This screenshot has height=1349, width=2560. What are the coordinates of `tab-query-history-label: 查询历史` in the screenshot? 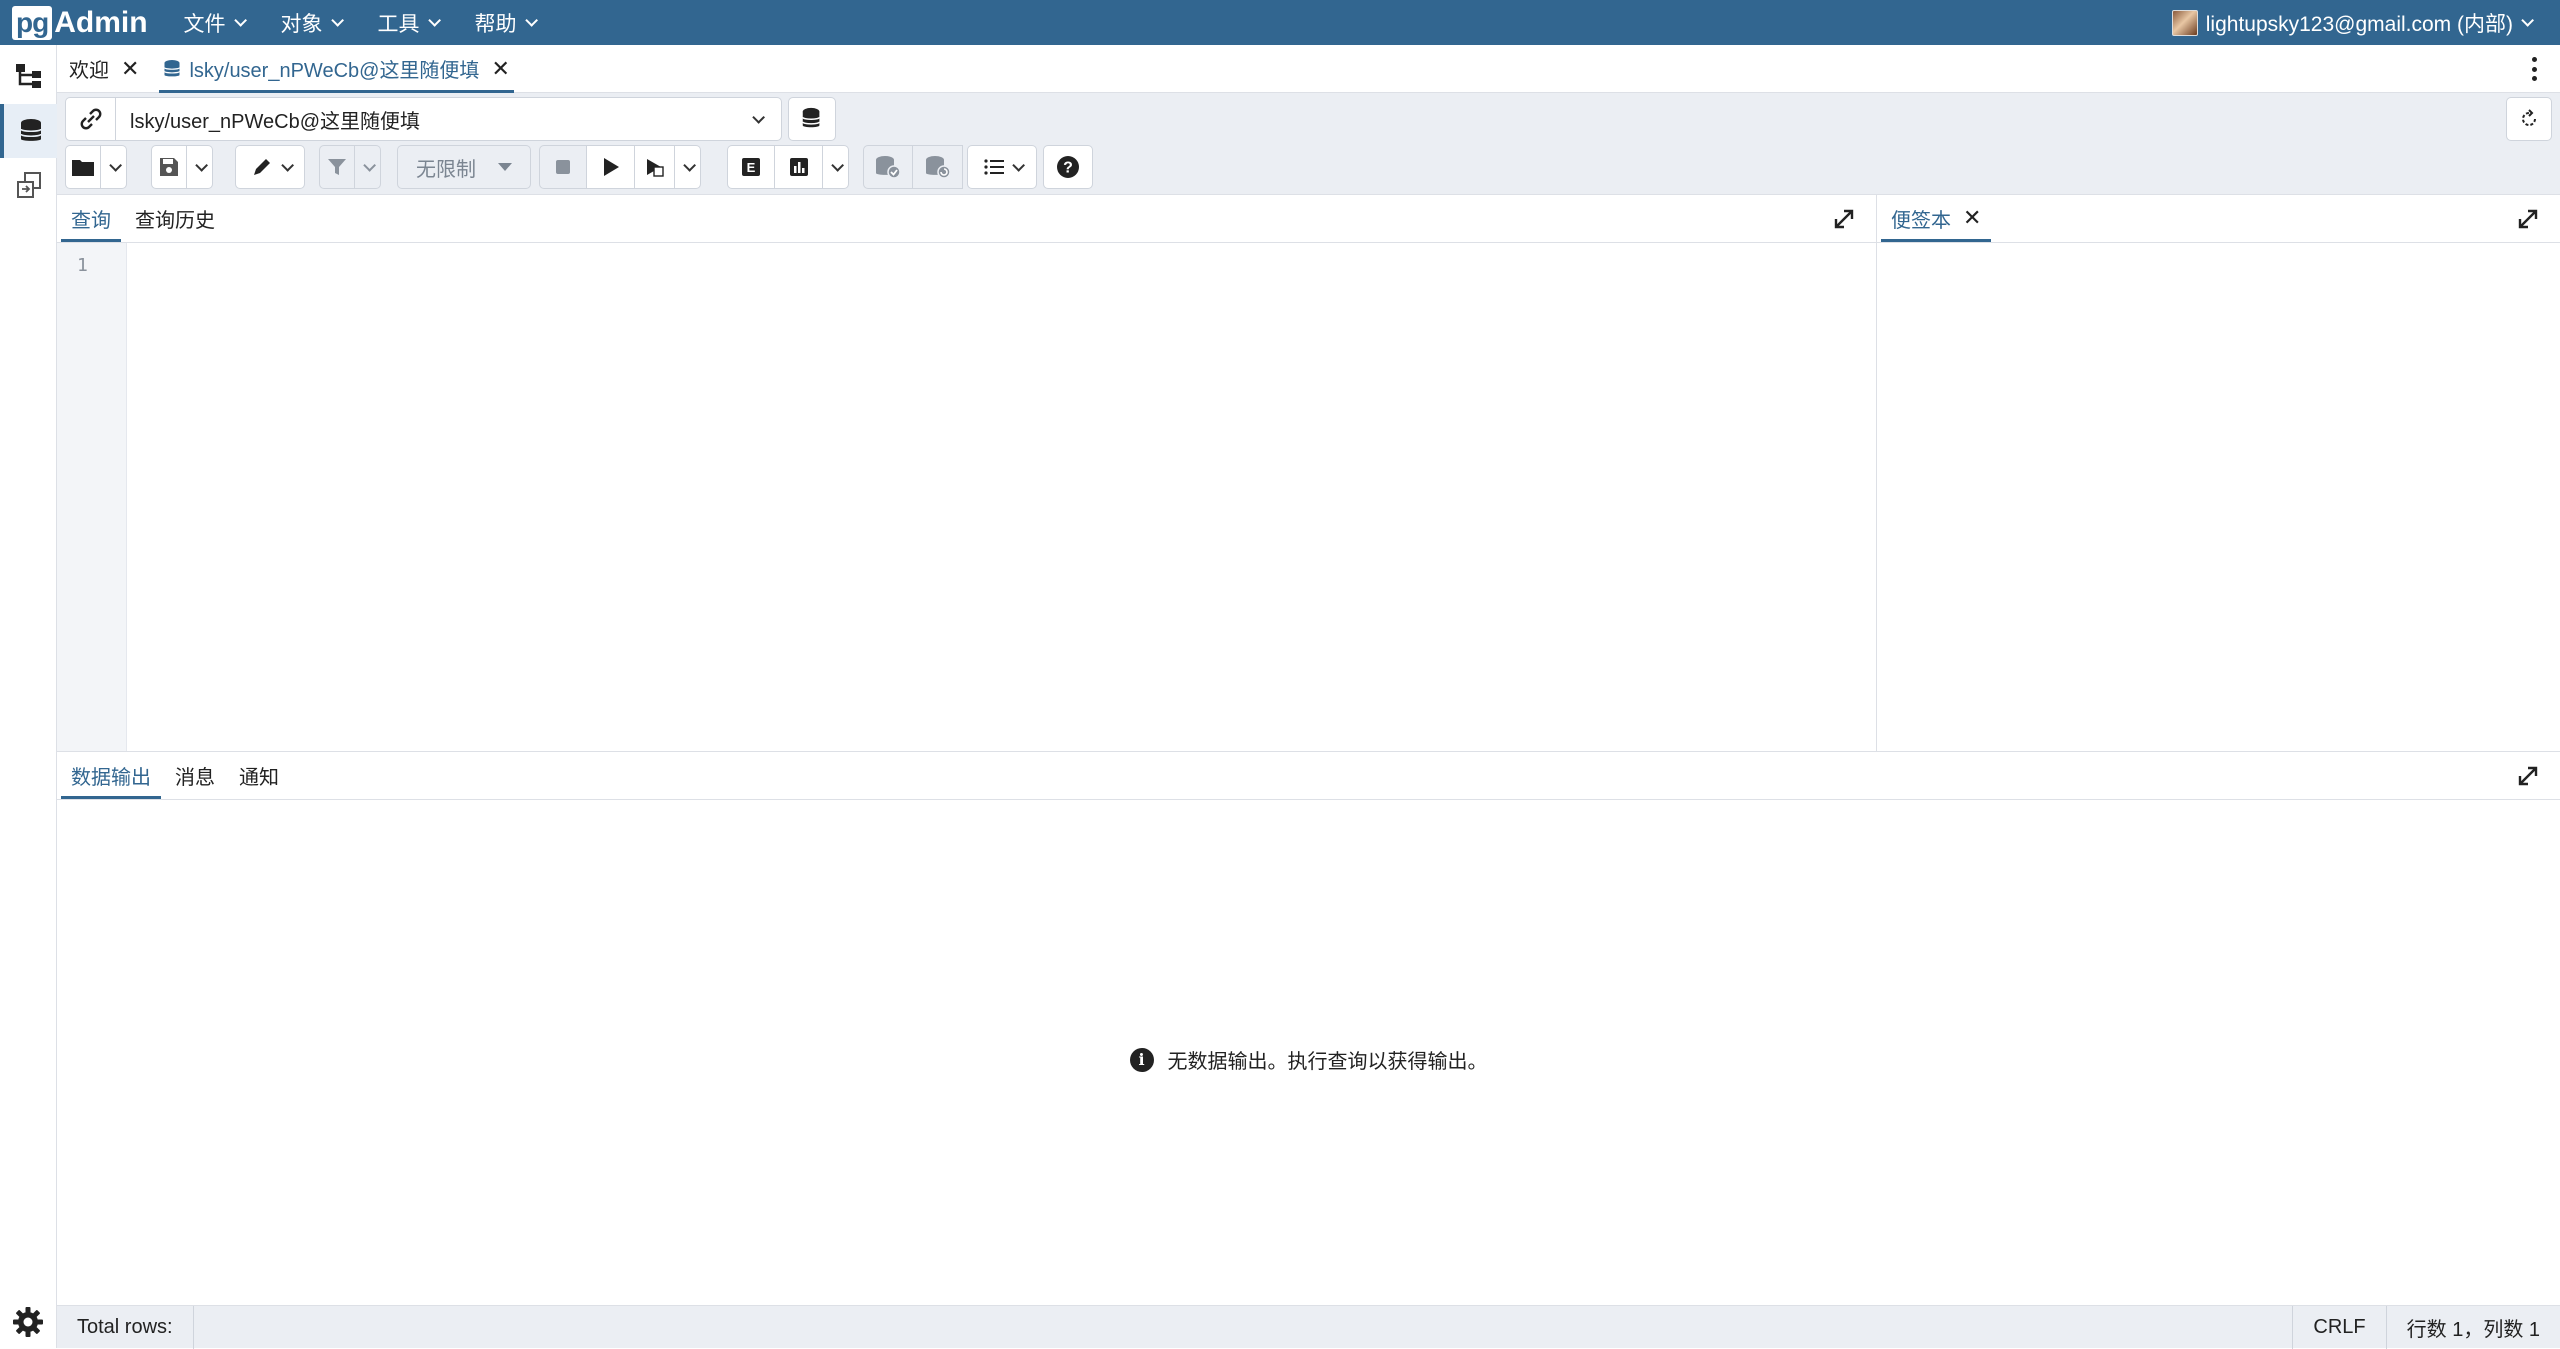 It's located at (175, 220).